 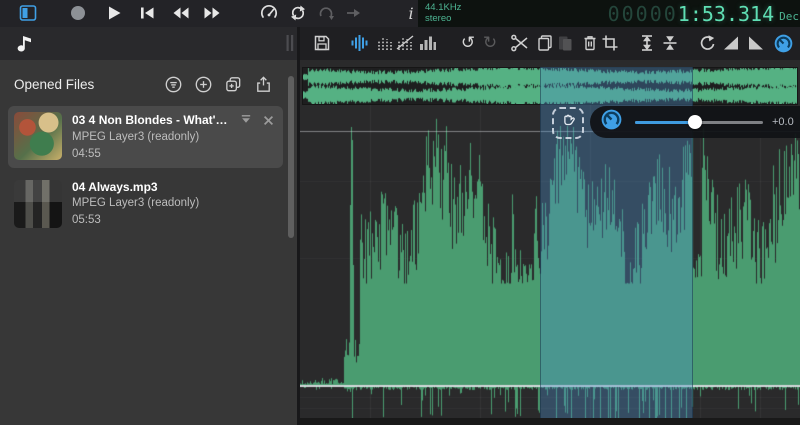 I want to click on sample-rate-label: 44.1KHz stereo, so click(x=443, y=13).